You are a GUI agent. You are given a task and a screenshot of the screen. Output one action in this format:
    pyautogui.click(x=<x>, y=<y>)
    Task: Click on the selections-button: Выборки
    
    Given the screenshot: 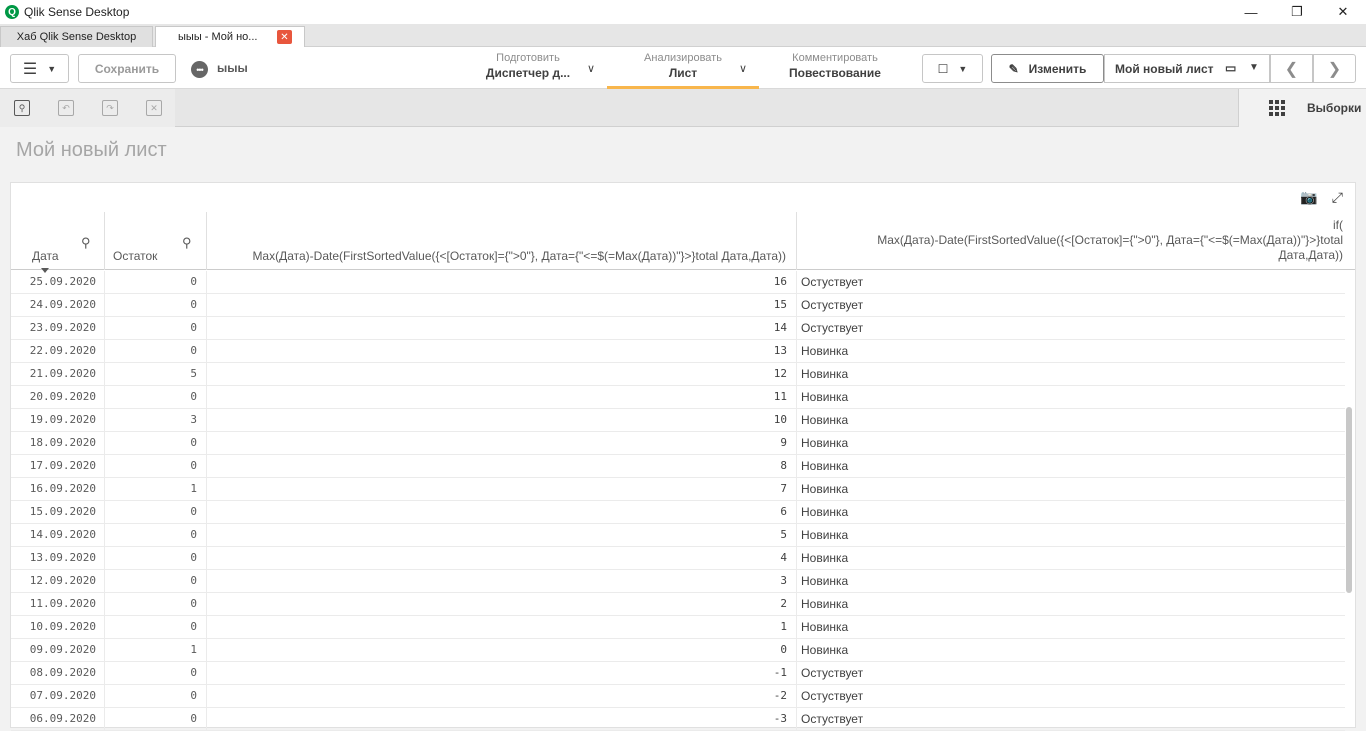 What is the action you would take?
    pyautogui.click(x=1302, y=108)
    